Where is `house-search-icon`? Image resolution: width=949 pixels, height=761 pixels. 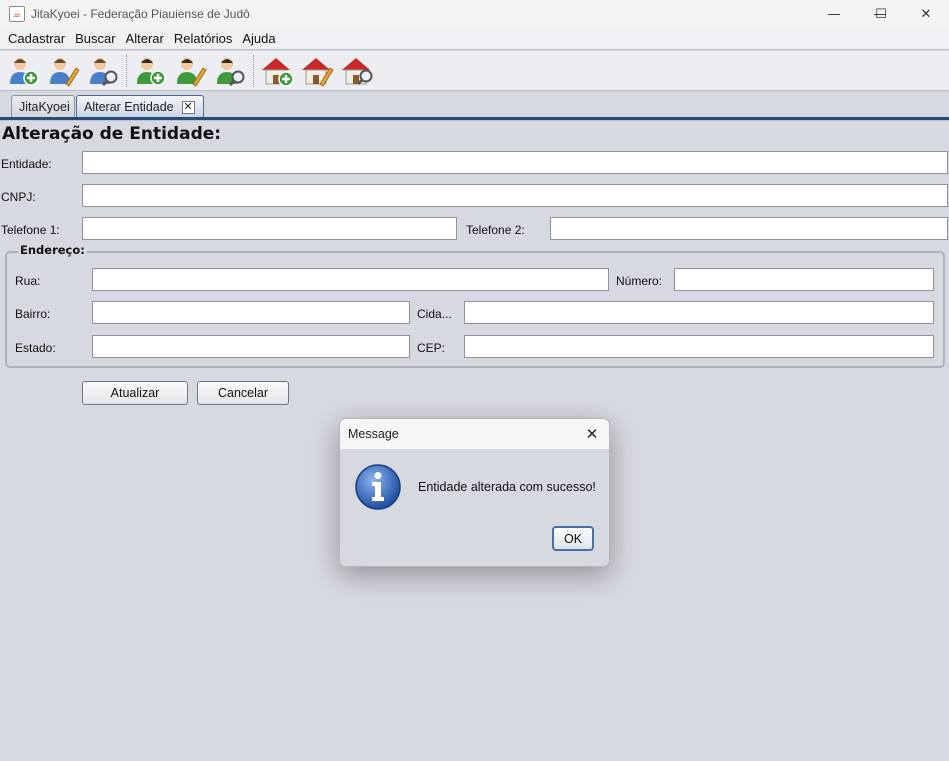
house-search-icon is located at coordinates (357, 71).